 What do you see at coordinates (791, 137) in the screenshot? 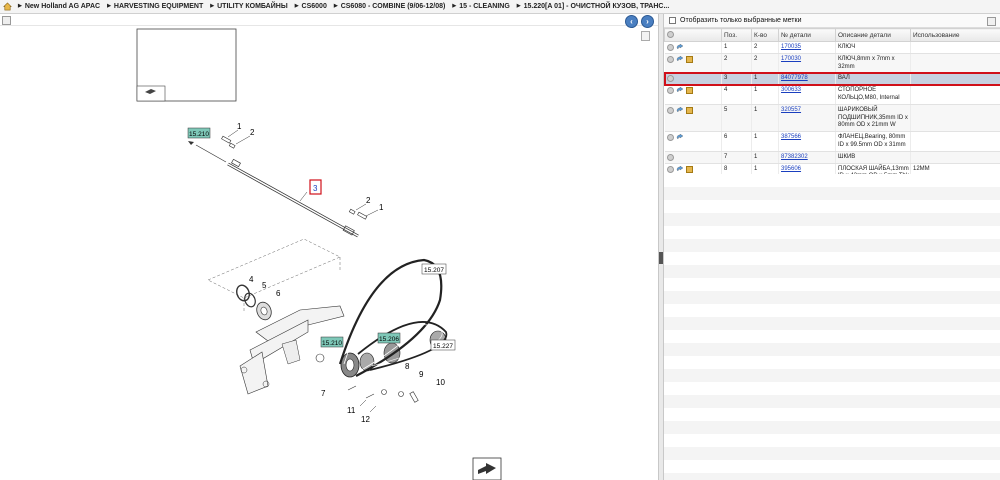
I see `part-number-link: 387566` at bounding box center [791, 137].